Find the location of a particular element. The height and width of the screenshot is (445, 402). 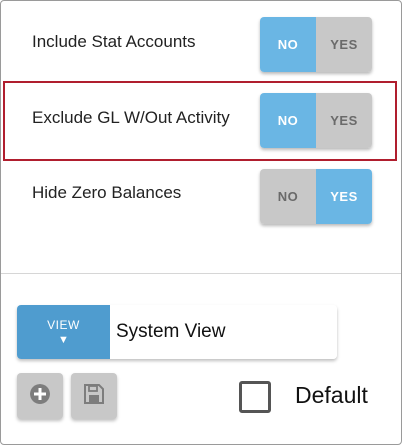

floppy-disk-icon is located at coordinates (94, 396).